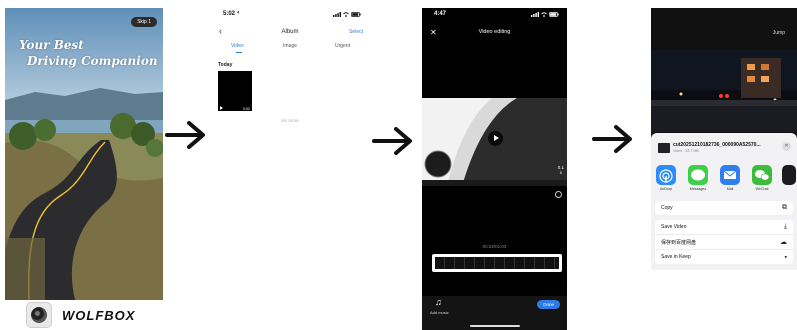 This screenshot has width=797, height=330. I want to click on music-note-icon: ♫, so click(438, 302).